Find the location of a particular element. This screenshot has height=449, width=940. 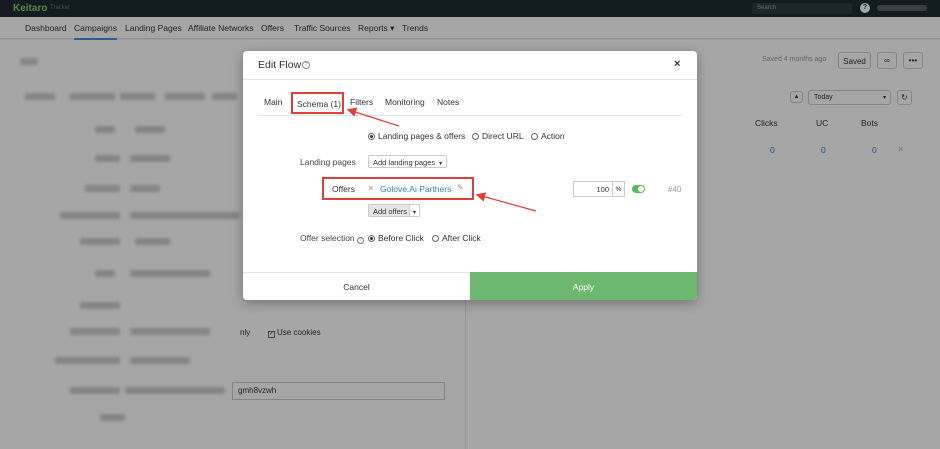

radio-landing-pages-offers: Landing pages & offers is located at coordinates (416, 136).